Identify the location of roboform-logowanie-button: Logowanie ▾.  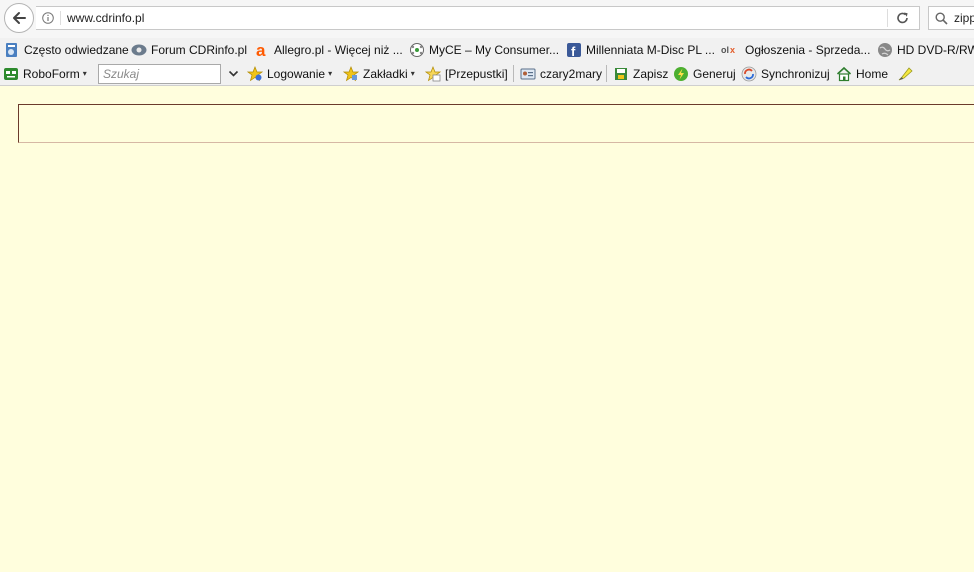
(289, 73).